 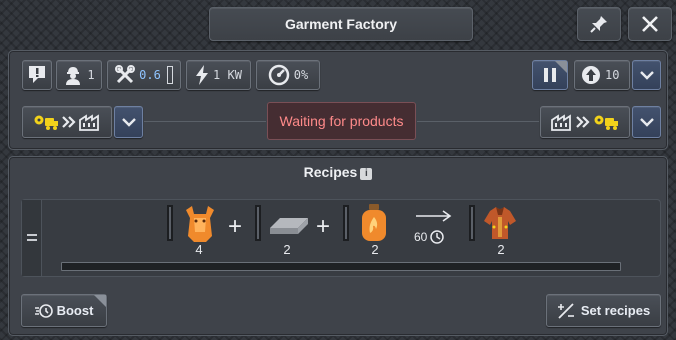 What do you see at coordinates (366, 173) in the screenshot?
I see `info-icon: i` at bounding box center [366, 173].